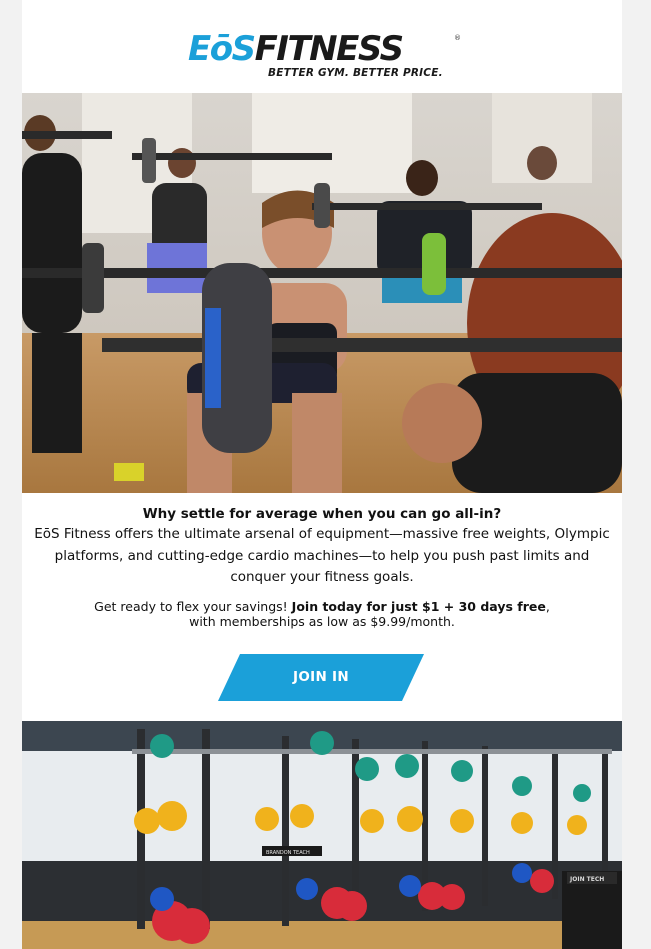 The width and height of the screenshot is (651, 949). What do you see at coordinates (329, 49) in the screenshot?
I see `logo-fitness-text: FITNESS` at bounding box center [329, 49].